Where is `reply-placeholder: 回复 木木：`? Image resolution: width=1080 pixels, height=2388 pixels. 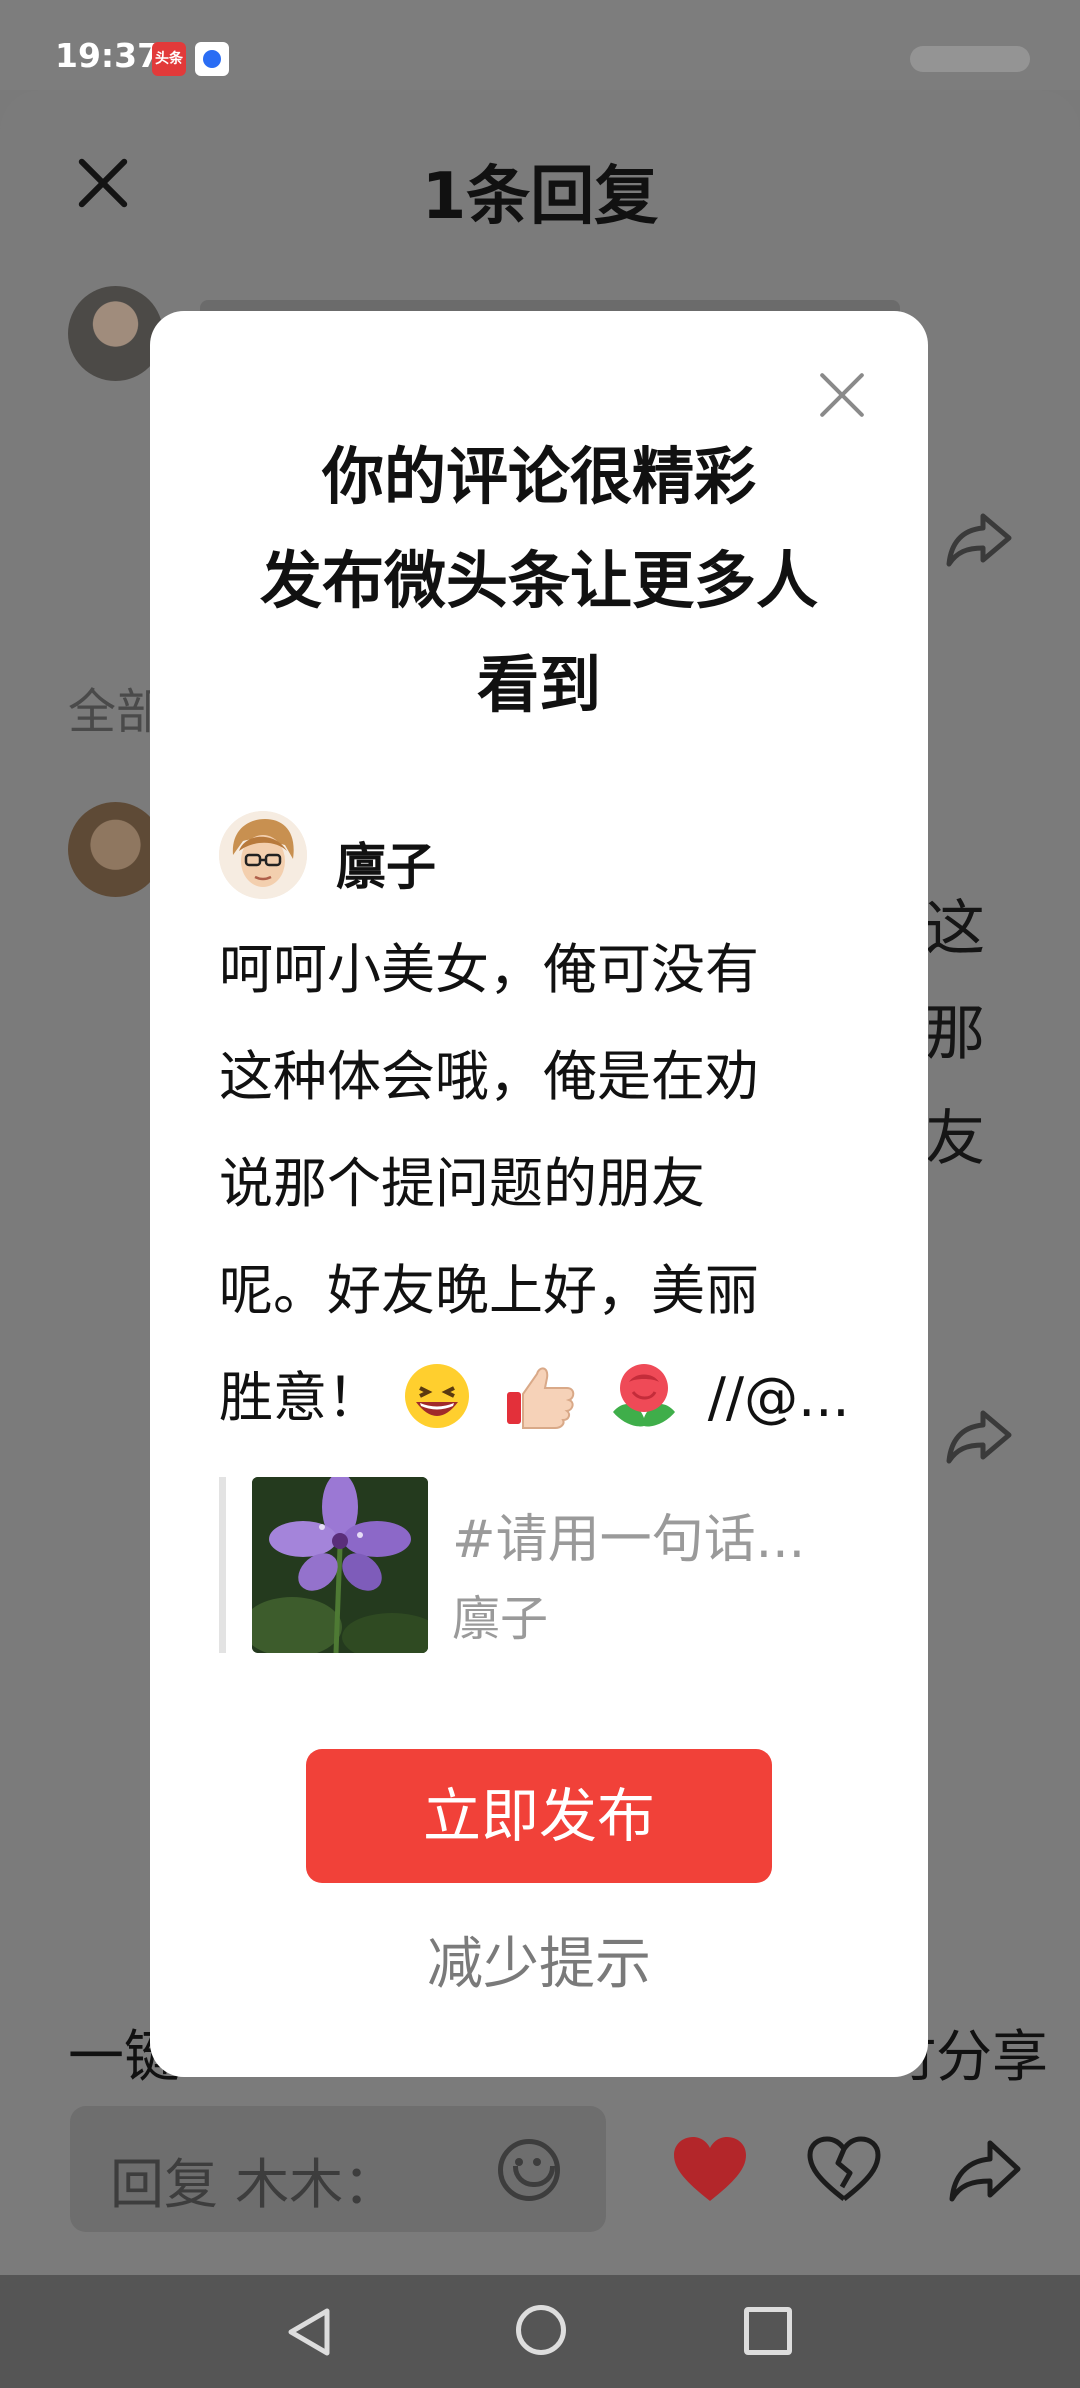 reply-placeholder: 回复 木木： is located at coordinates (254, 2184).